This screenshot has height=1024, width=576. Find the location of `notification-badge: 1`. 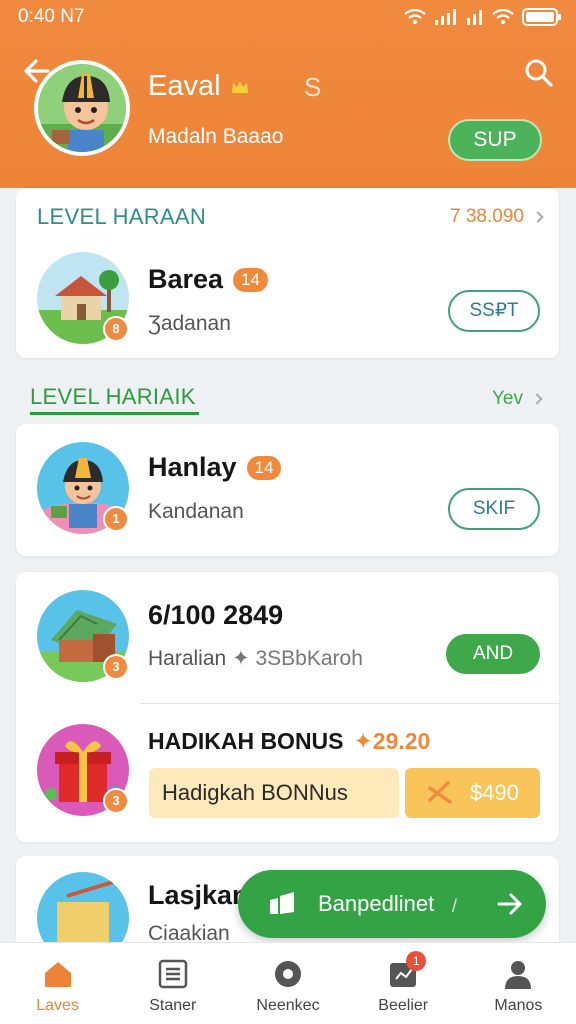

notification-badge: 1 is located at coordinates (416, 961).